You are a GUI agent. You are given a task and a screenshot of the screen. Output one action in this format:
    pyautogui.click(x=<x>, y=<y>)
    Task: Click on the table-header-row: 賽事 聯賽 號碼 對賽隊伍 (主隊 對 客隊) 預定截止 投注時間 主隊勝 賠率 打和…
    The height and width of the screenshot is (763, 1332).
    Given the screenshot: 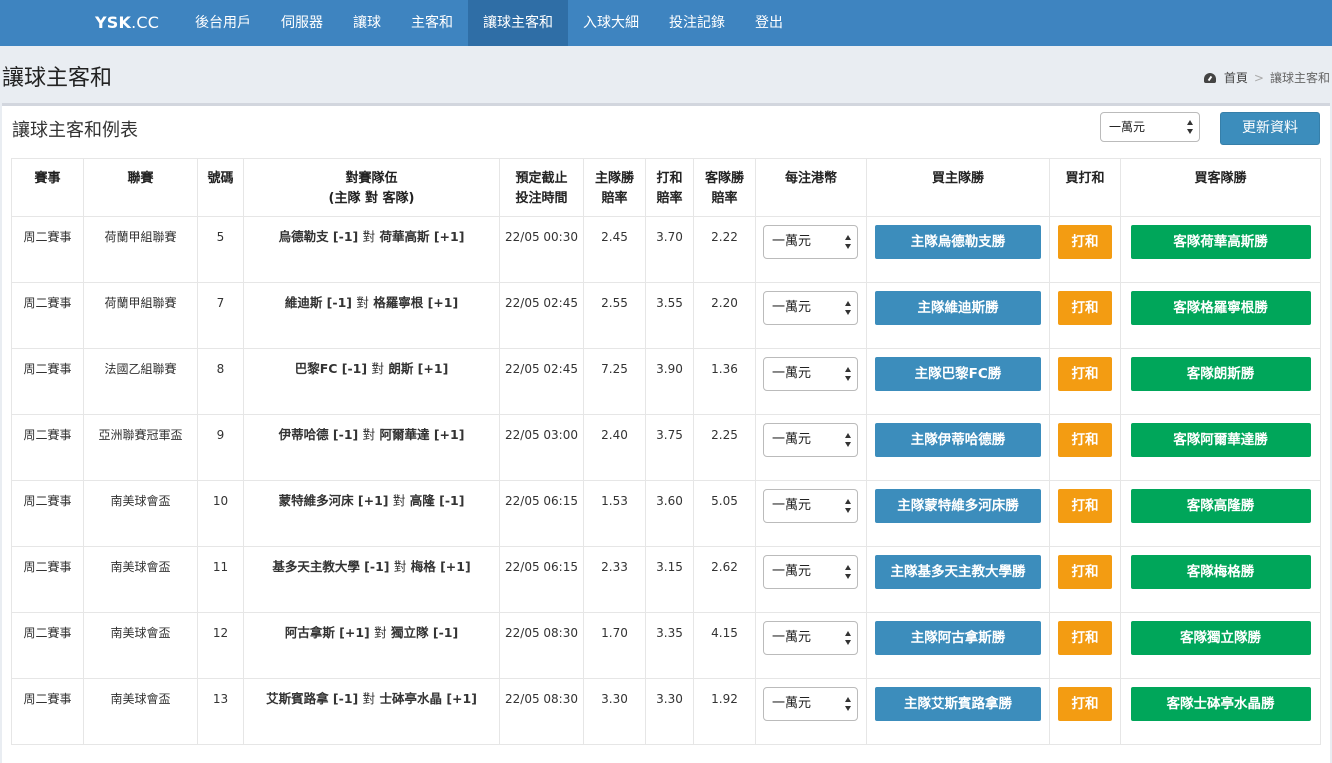 What is the action you would take?
    pyautogui.click(x=666, y=187)
    